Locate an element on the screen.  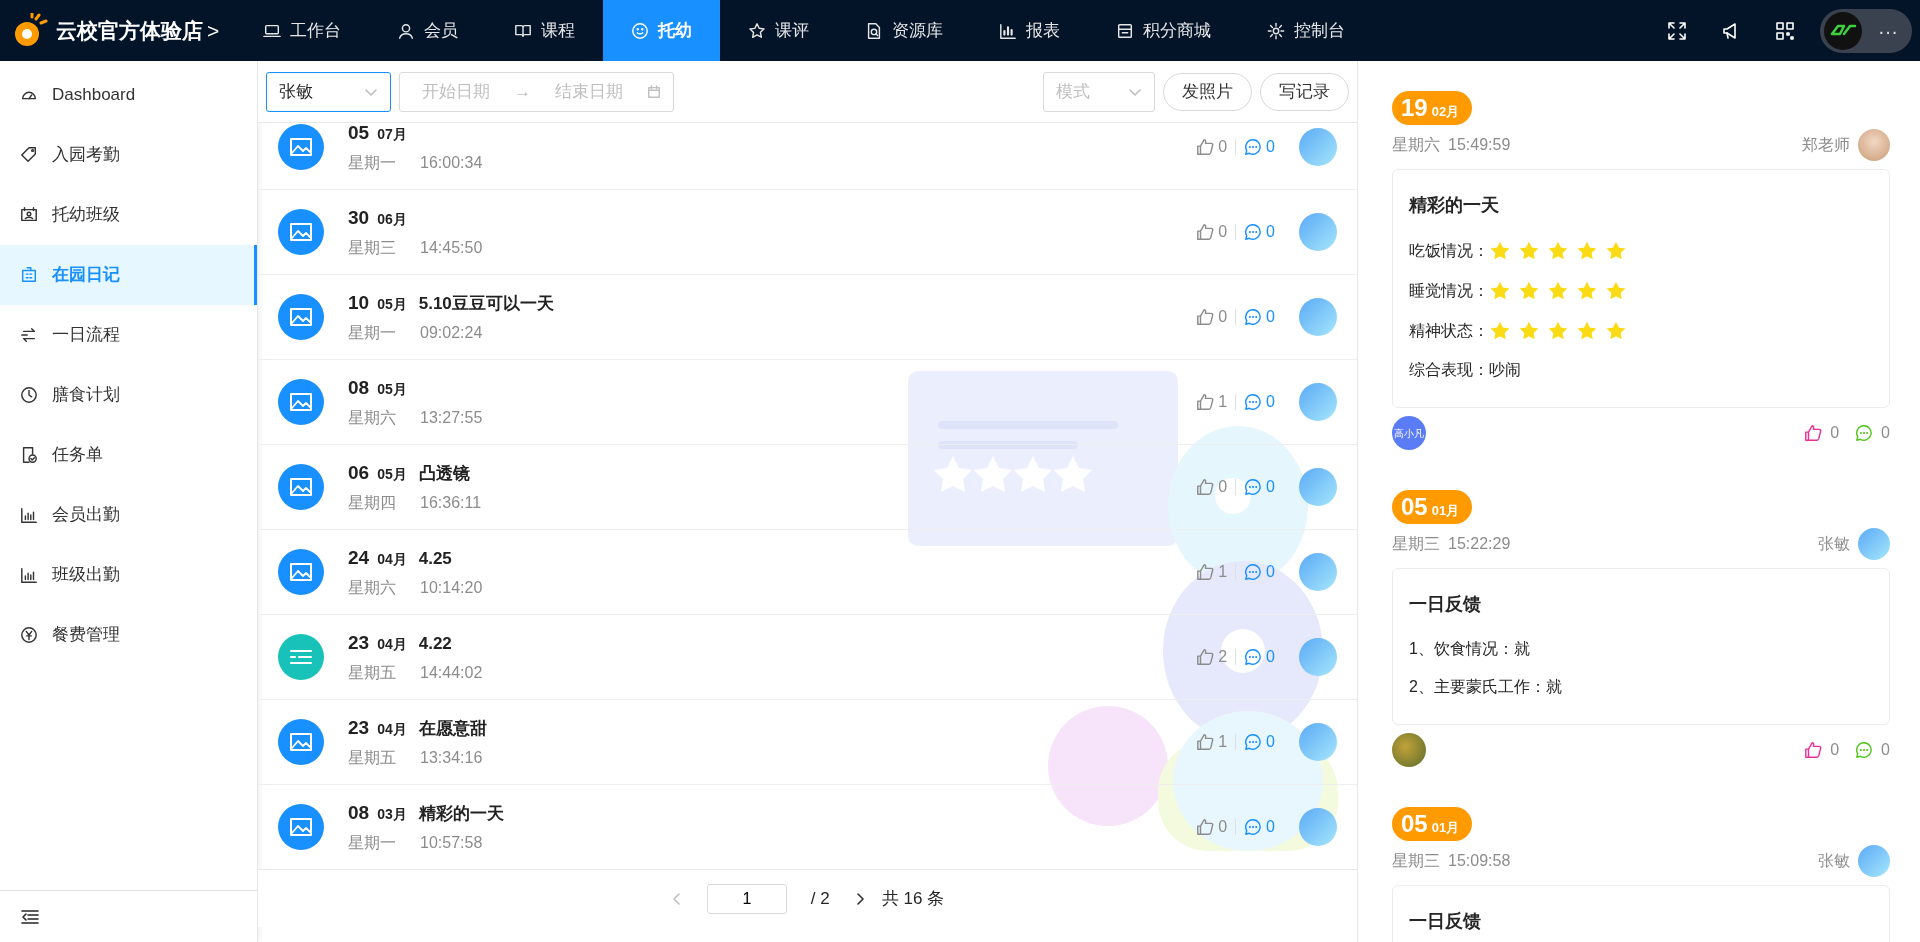
card-line: 2、主要蒙氏工作：就 is located at coordinates (1486, 687).